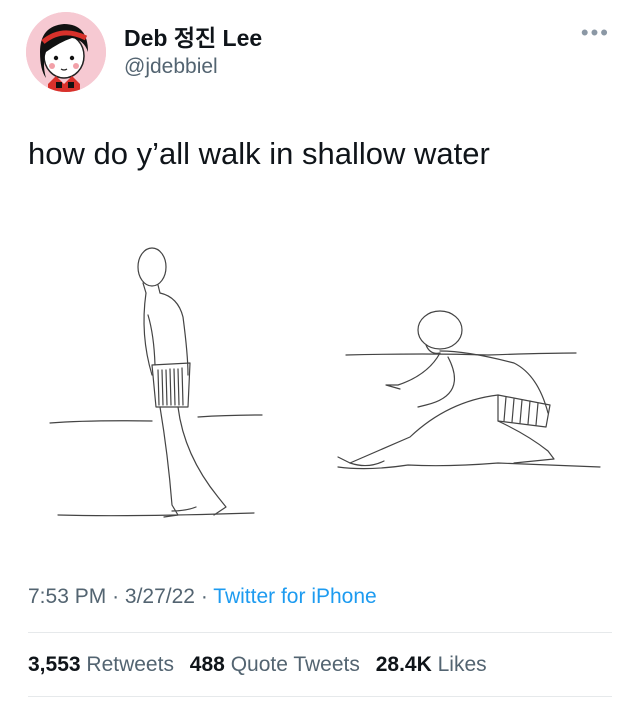 Image resolution: width=640 pixels, height=702 pixels. I want to click on tweet-time: 7:53 PM, so click(67, 596).